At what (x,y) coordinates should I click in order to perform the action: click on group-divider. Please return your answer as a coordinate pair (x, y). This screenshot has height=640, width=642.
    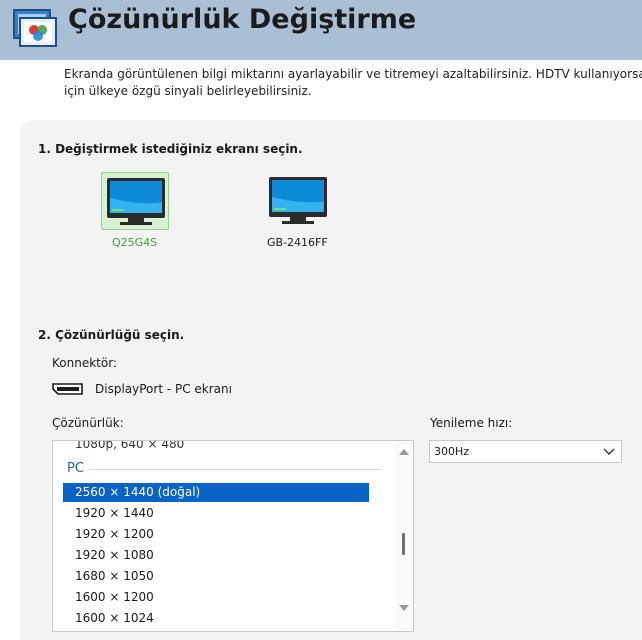
    Looking at the image, I should click on (235, 469).